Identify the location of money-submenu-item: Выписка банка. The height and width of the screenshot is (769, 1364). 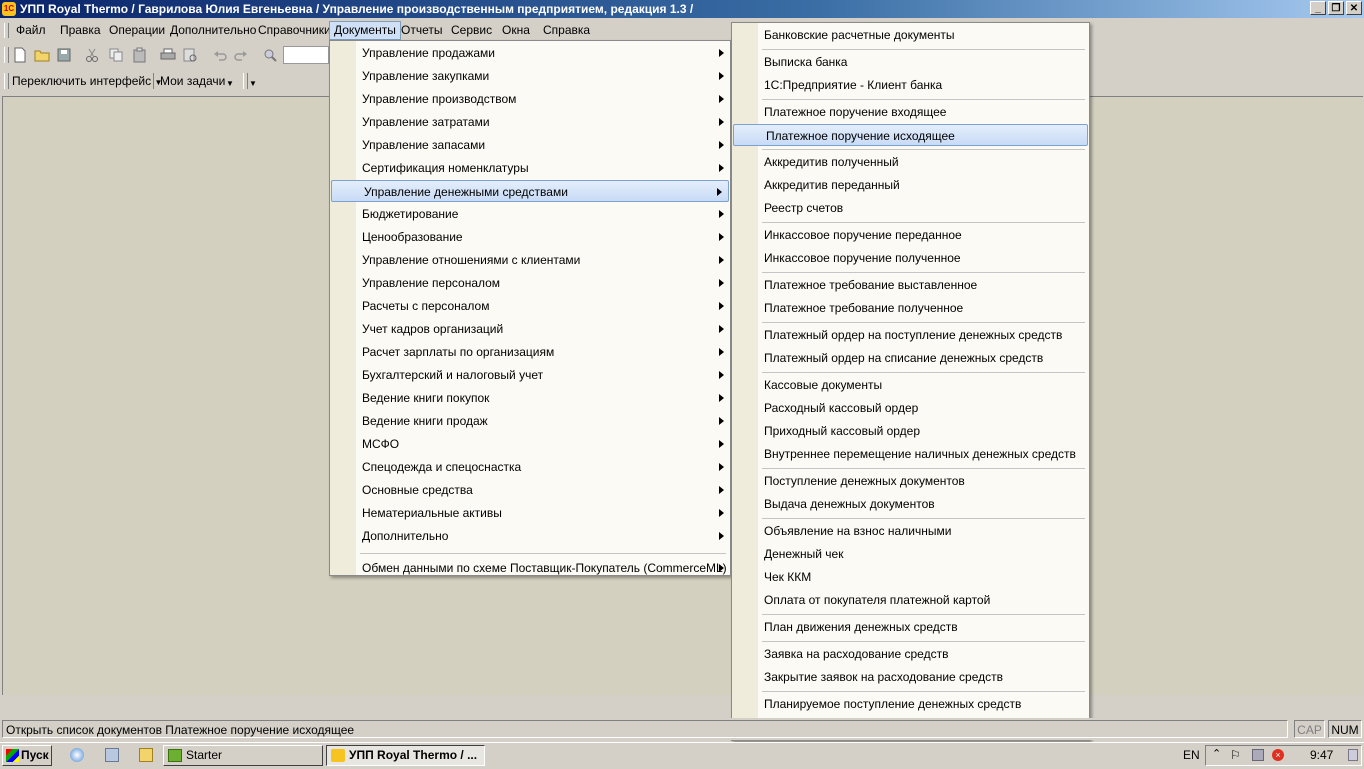
(910, 62).